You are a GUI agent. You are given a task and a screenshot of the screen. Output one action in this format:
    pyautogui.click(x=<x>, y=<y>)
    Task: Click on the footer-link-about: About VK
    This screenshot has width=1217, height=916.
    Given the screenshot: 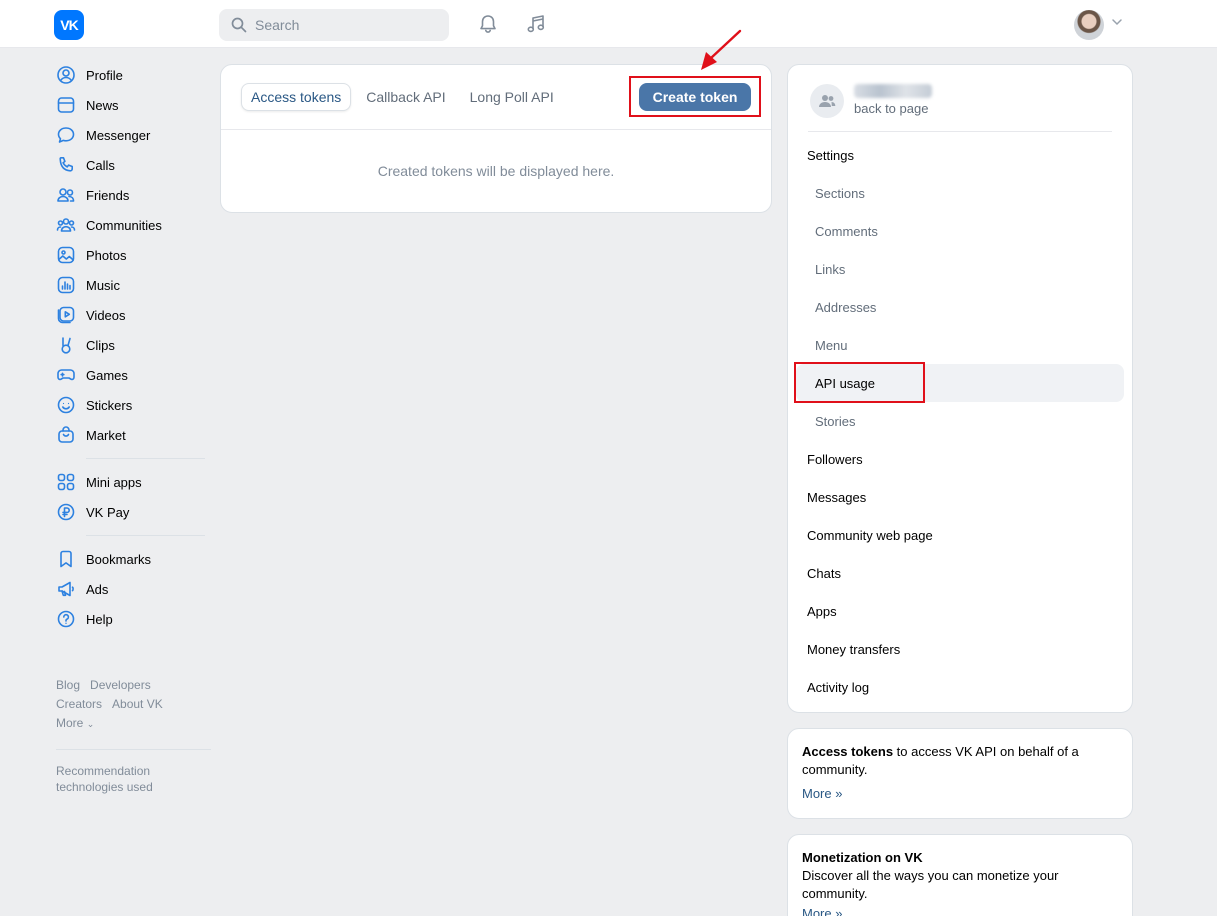 What is the action you would take?
    pyautogui.click(x=137, y=704)
    